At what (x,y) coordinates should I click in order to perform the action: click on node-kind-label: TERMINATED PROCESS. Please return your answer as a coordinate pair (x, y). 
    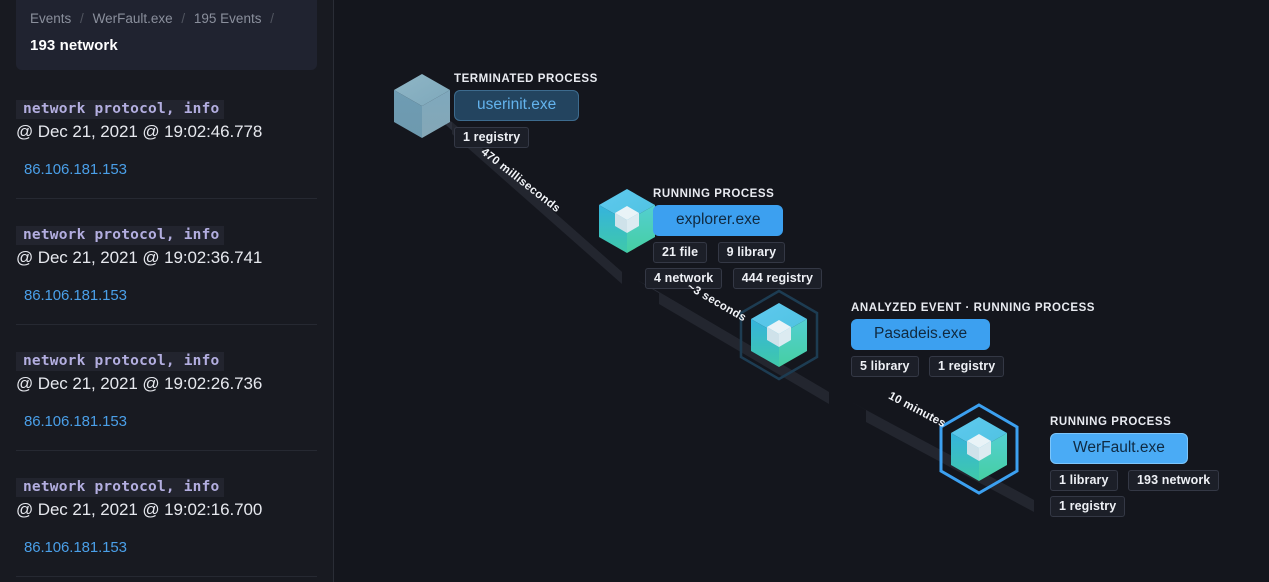
    Looking at the image, I should click on (526, 79).